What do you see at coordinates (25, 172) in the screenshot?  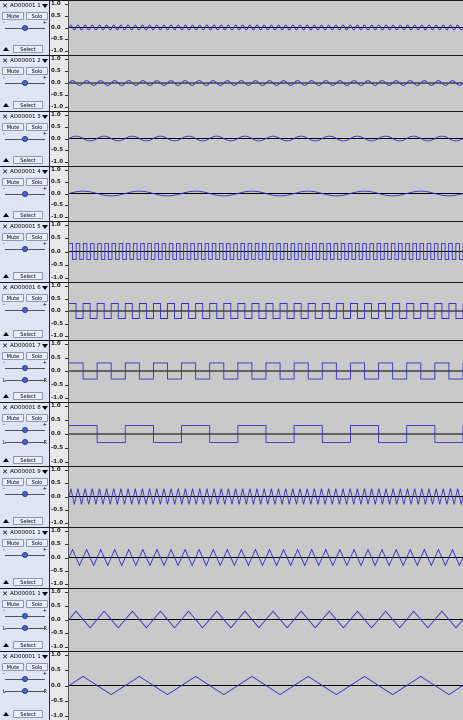 I see `track-name-menu: AD00001 4` at bounding box center [25, 172].